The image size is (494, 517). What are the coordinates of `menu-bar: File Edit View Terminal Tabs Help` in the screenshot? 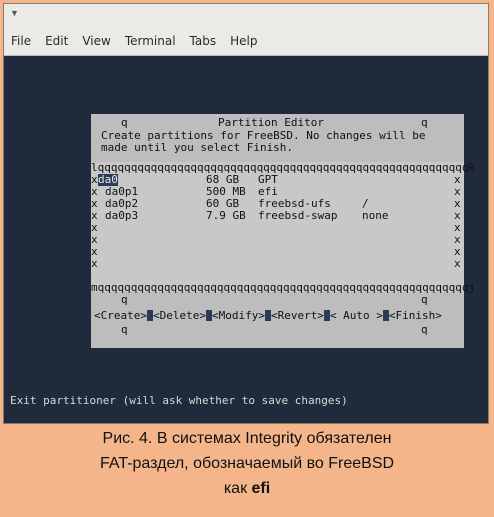 It's located at (246, 41).